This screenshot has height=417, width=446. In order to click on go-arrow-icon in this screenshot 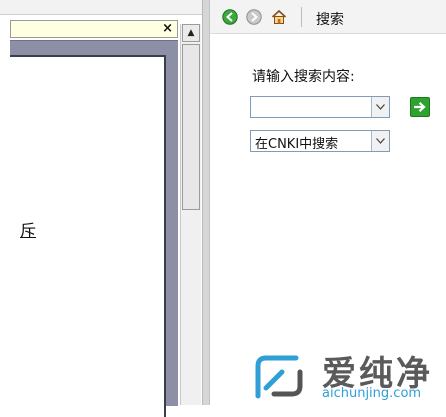, I will do `click(420, 107)`.